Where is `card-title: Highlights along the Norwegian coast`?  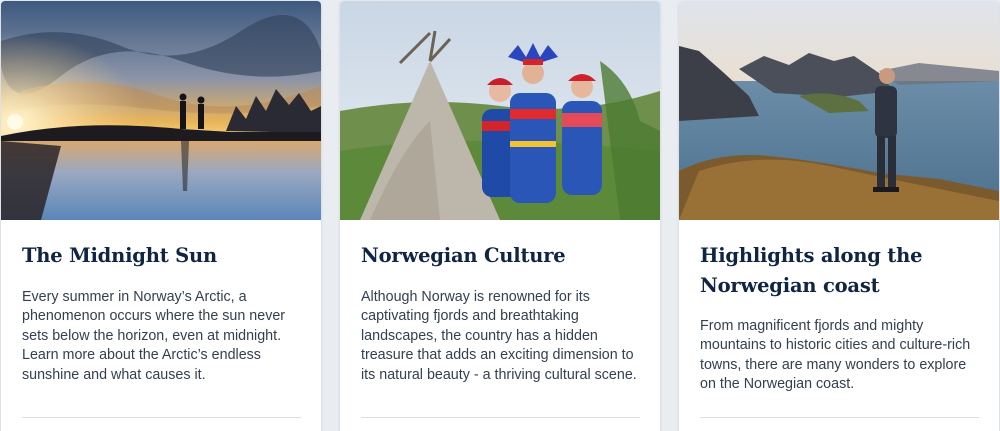
card-title: Highlights along the Norwegian coast is located at coordinates (838, 271).